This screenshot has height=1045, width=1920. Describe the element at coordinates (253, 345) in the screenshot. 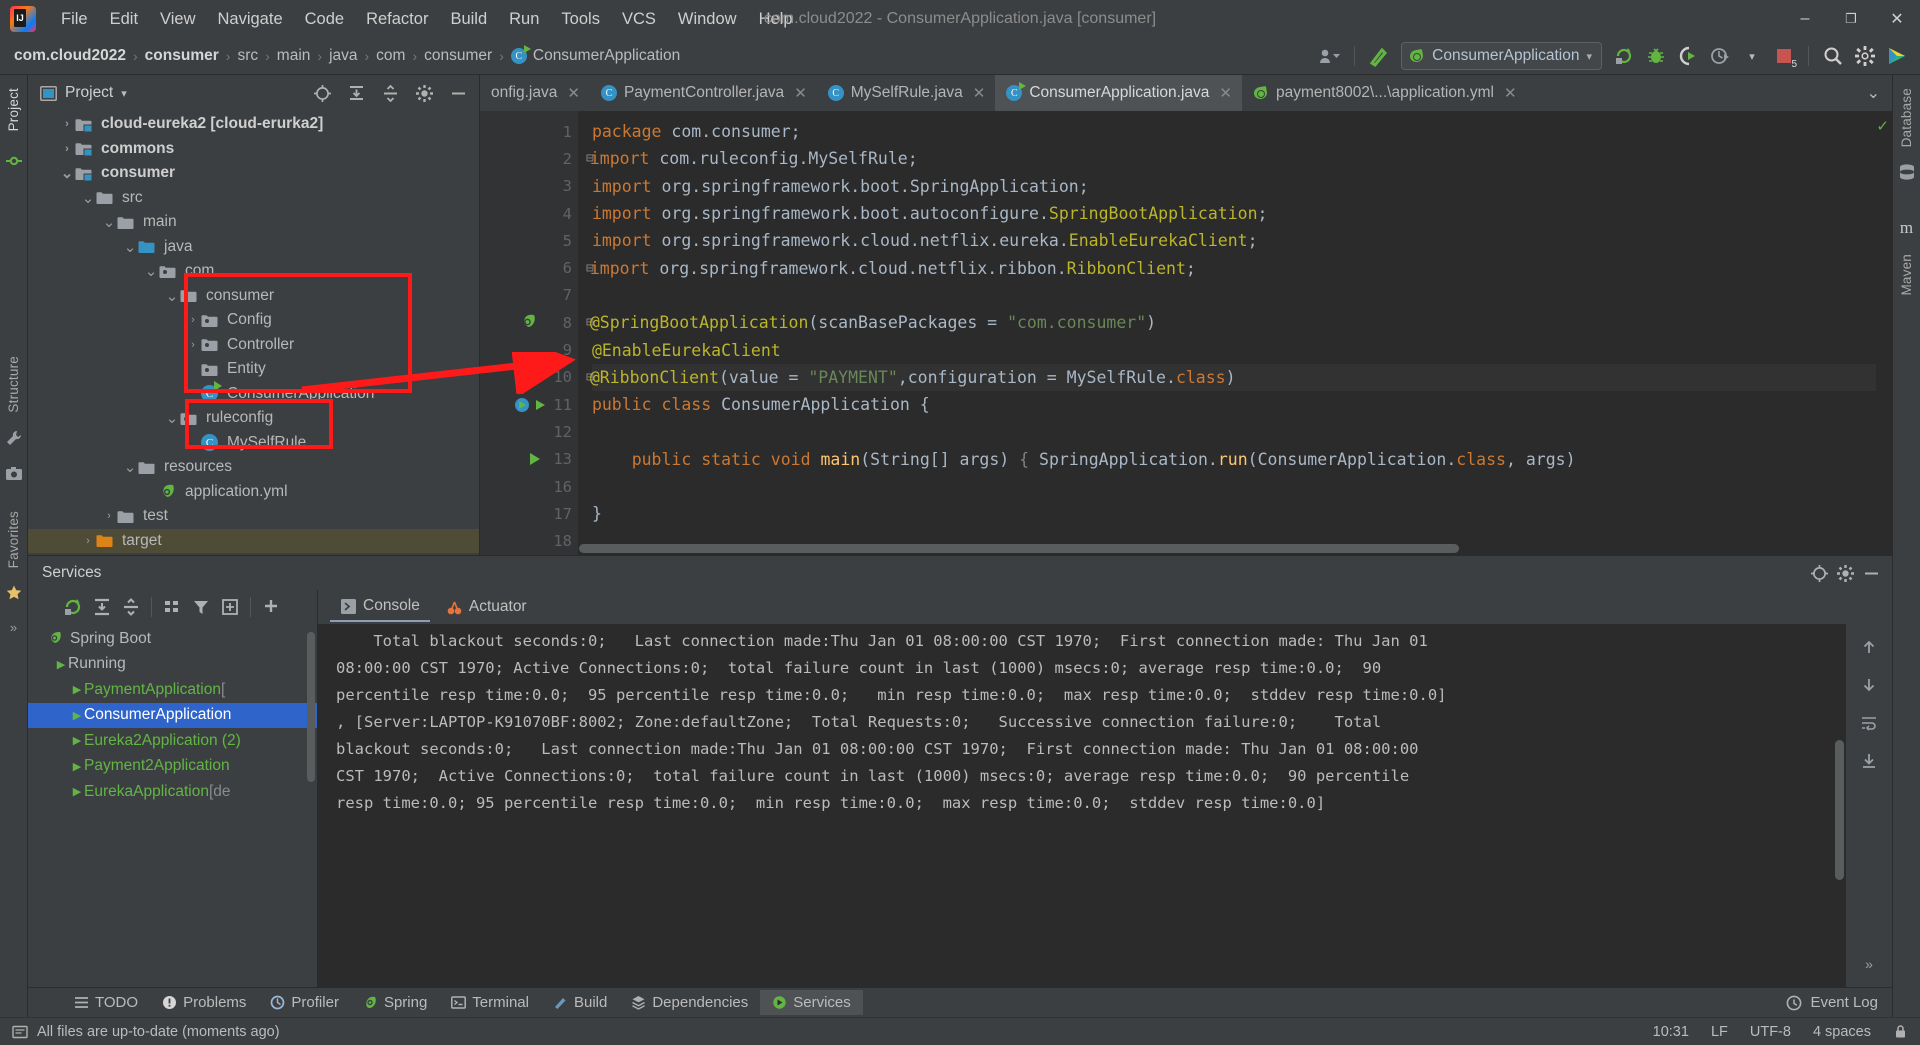

I see `tree-node-controller: › Controller` at that location.